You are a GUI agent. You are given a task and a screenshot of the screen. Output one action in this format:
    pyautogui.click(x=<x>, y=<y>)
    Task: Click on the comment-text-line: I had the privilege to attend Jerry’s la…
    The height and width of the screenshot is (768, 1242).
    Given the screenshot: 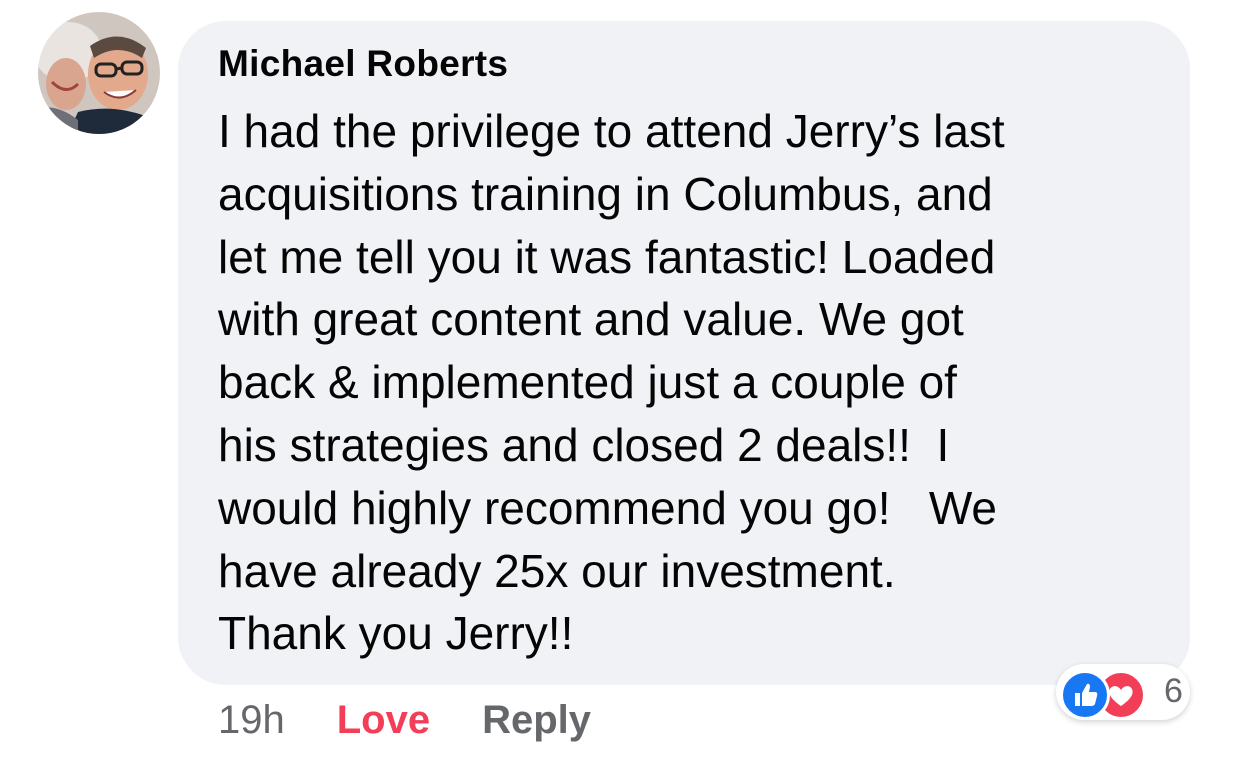 What is the action you would take?
    pyautogui.click(x=611, y=131)
    